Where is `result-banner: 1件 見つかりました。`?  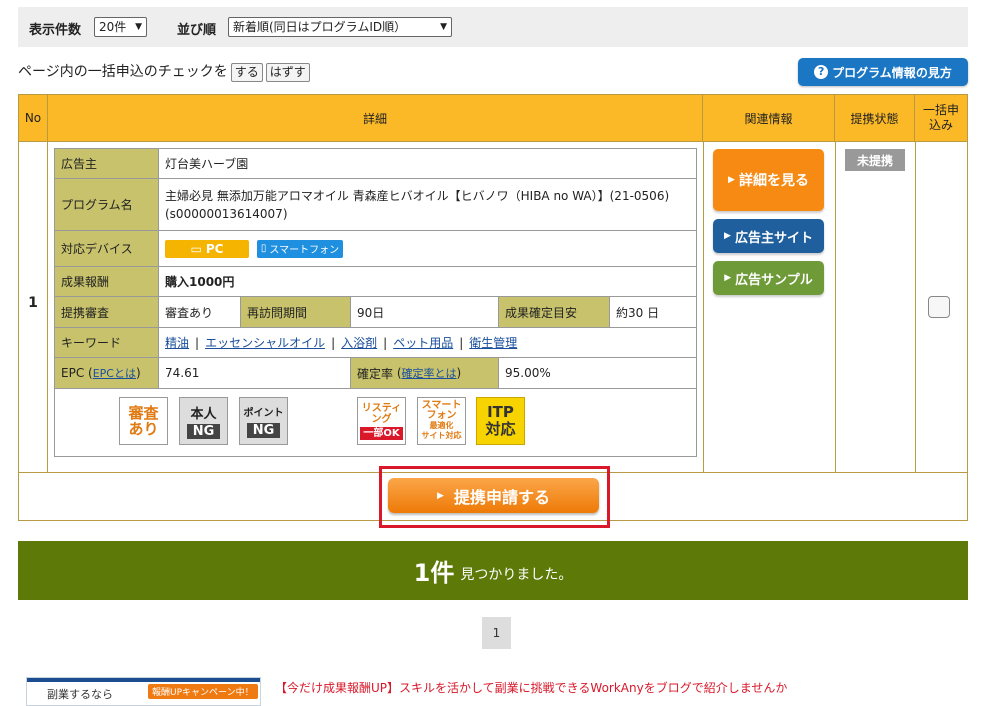 result-banner: 1件 見つかりました。 is located at coordinates (493, 570).